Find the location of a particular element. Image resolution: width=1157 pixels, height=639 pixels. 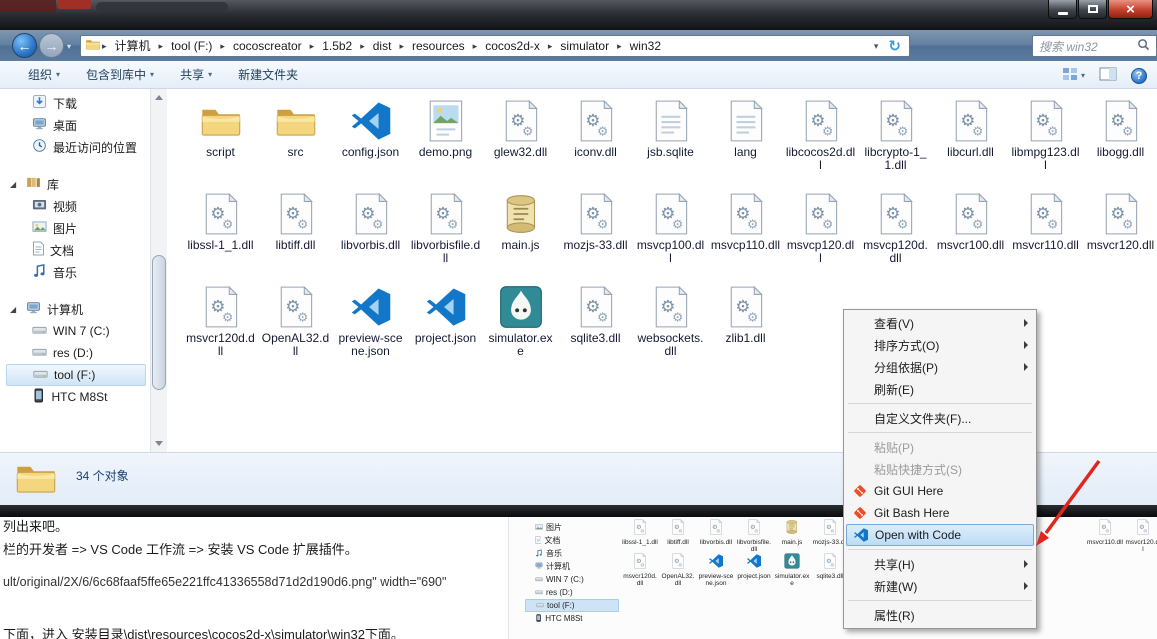

file-item: ⚙ ⚙ libcurl.dll is located at coordinates (970, 143).